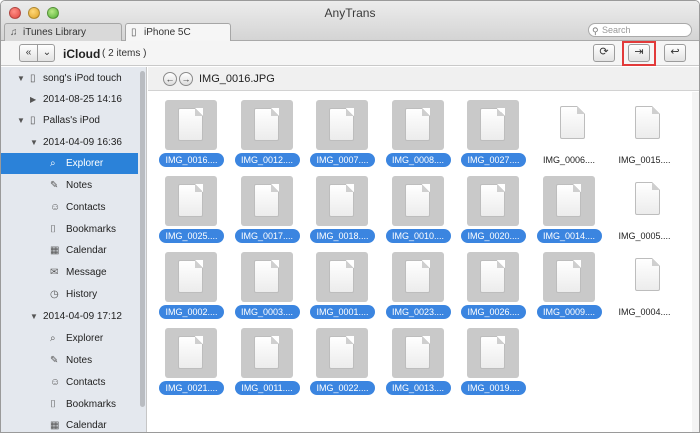 The width and height of the screenshot is (700, 433). What do you see at coordinates (53, 163) in the screenshot?
I see `sidebar-item-icon: ⌕` at bounding box center [53, 163].